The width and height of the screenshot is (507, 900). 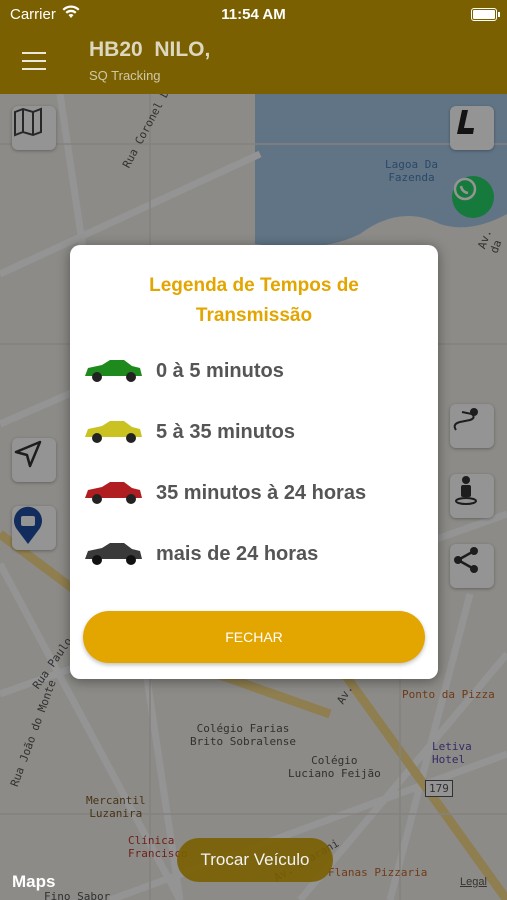 I want to click on app-subtitle: SQ Tracking, so click(x=125, y=75).